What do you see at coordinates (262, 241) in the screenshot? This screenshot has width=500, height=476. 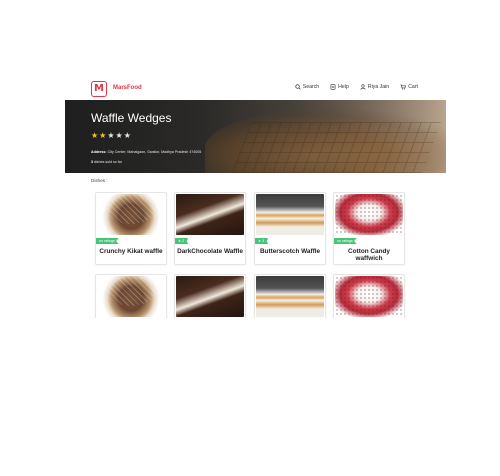 I see `rating-badge: ★ 3` at bounding box center [262, 241].